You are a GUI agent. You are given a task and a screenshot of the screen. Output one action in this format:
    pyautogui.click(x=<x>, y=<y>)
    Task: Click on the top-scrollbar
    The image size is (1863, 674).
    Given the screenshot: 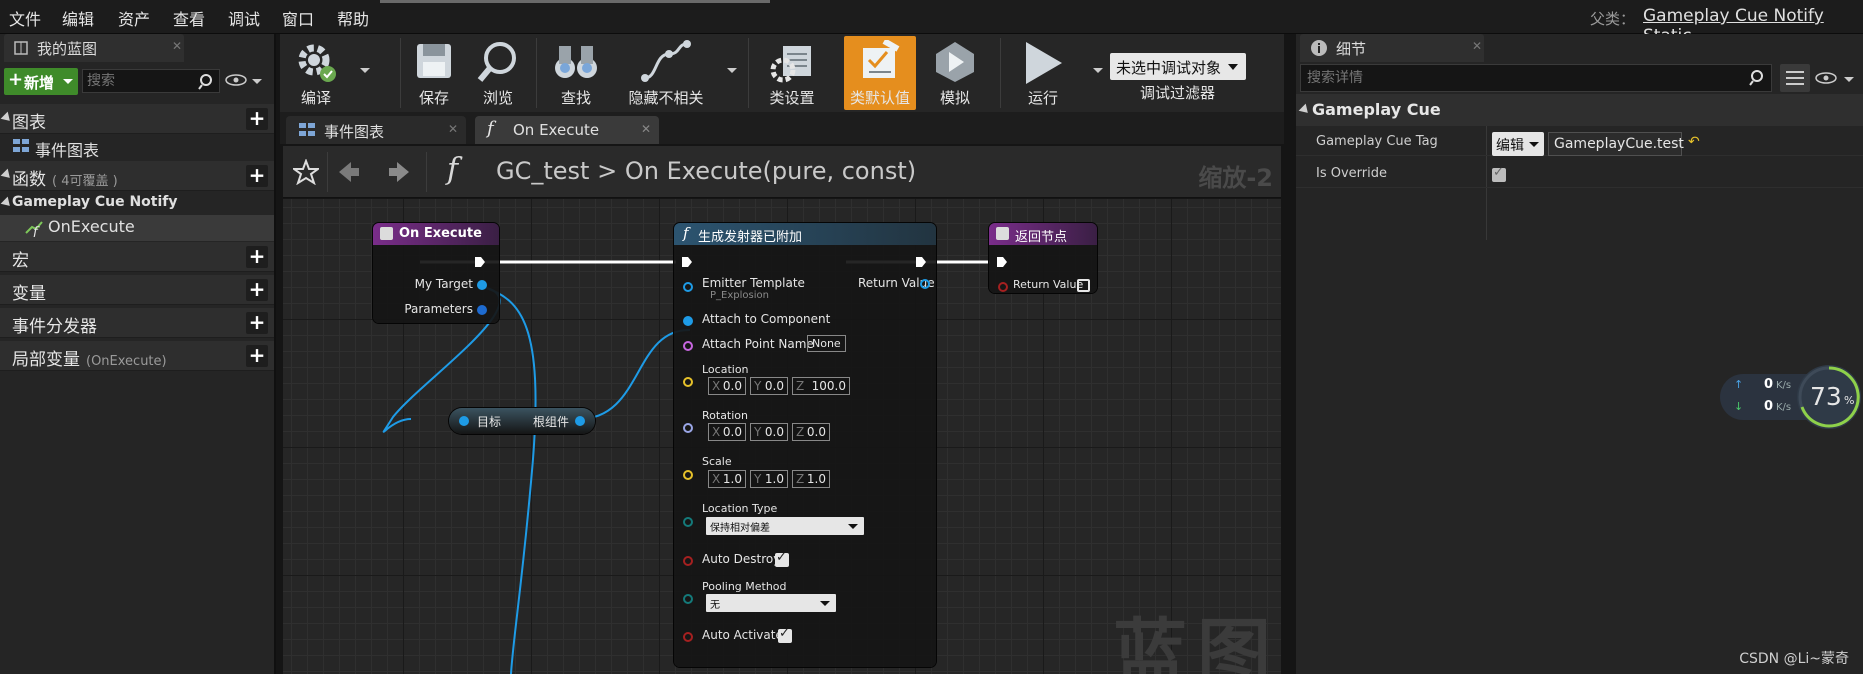 What is the action you would take?
    pyautogui.click(x=575, y=1)
    